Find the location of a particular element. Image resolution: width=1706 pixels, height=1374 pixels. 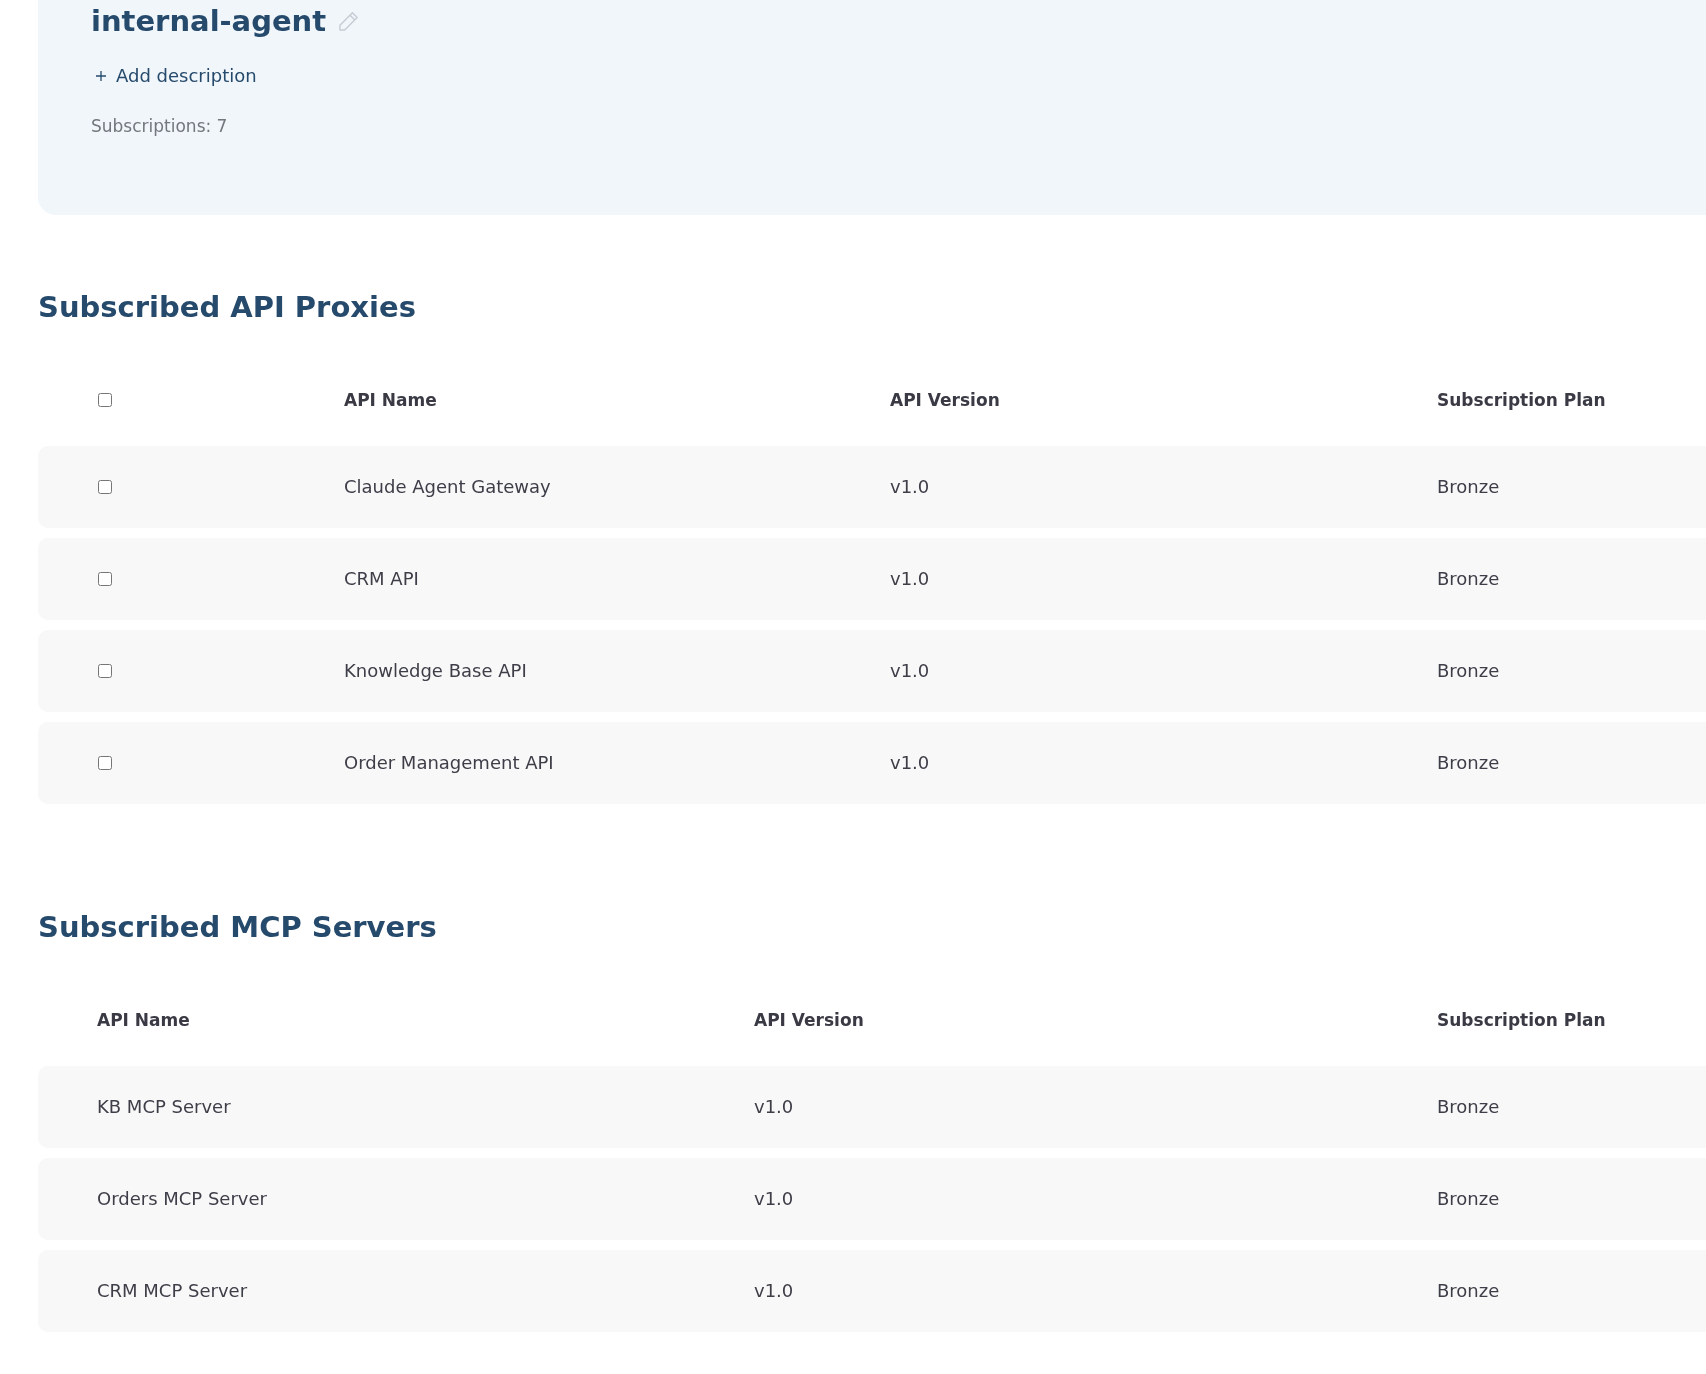

section-heading: Subscribed API Proxies is located at coordinates (227, 307).